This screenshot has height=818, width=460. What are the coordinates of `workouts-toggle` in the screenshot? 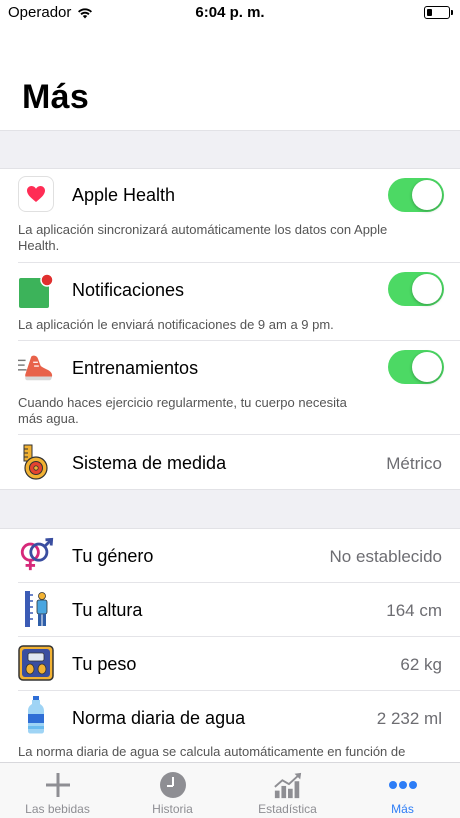 It's located at (416, 367).